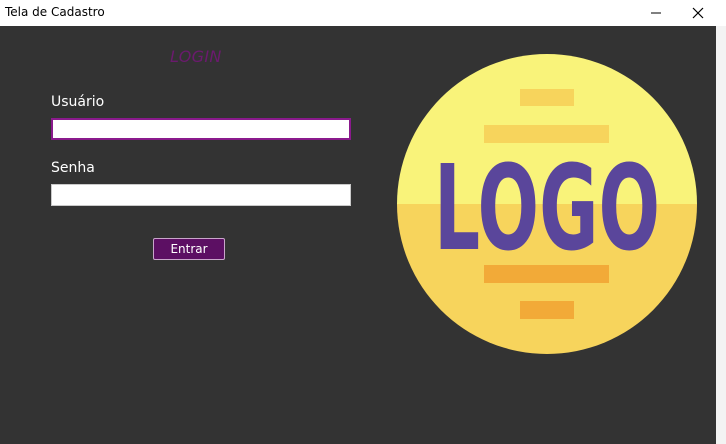  What do you see at coordinates (196, 56) in the screenshot?
I see `login-heading: LOGIN` at bounding box center [196, 56].